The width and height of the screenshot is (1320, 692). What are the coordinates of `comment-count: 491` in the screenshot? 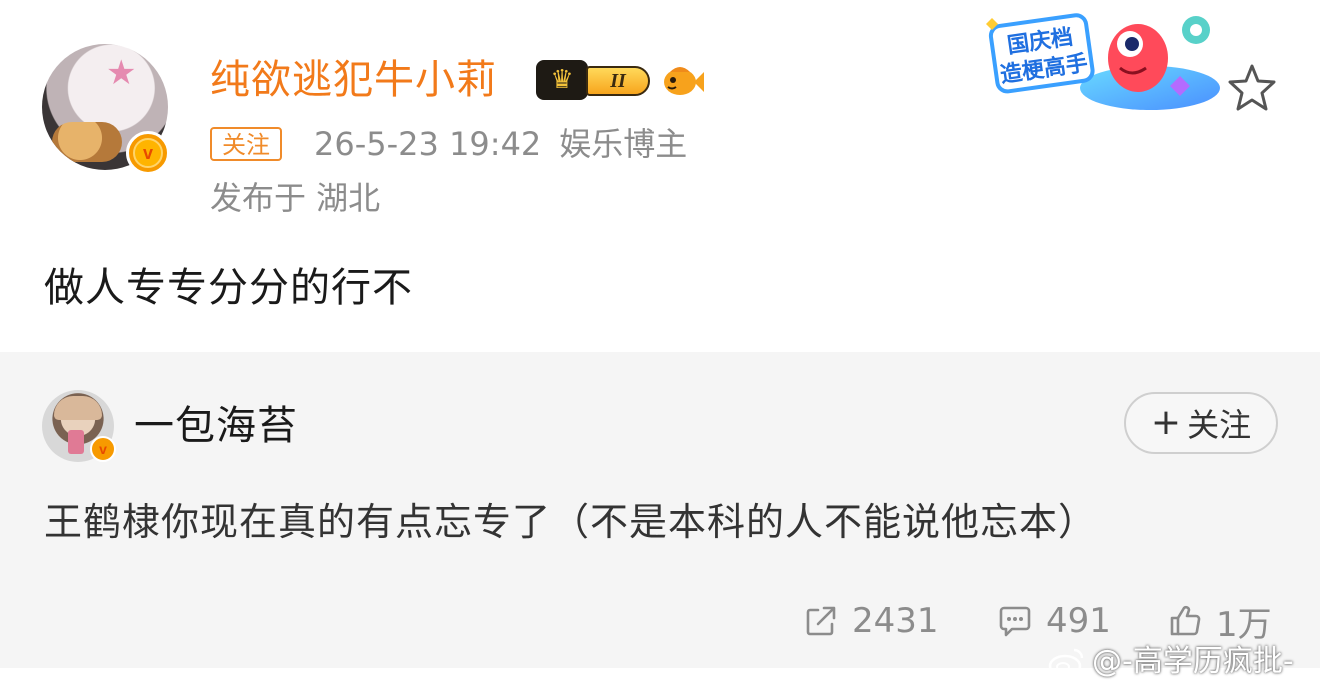 It's located at (1078, 621).